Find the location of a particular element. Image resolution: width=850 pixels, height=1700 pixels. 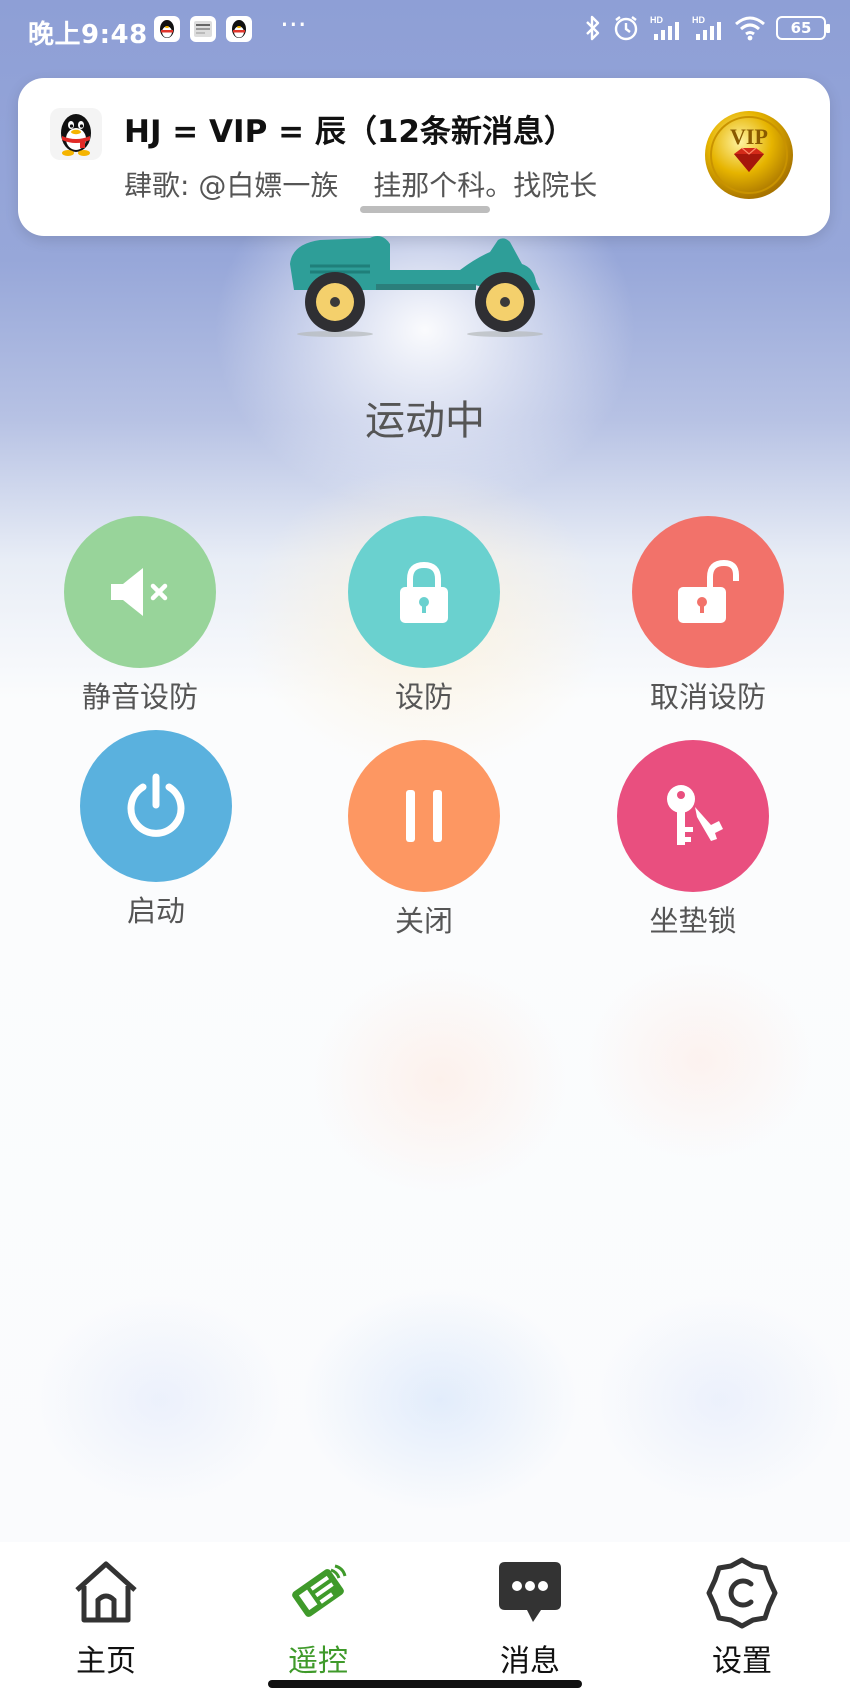

scooter-illustration is located at coordinates (416, 286).